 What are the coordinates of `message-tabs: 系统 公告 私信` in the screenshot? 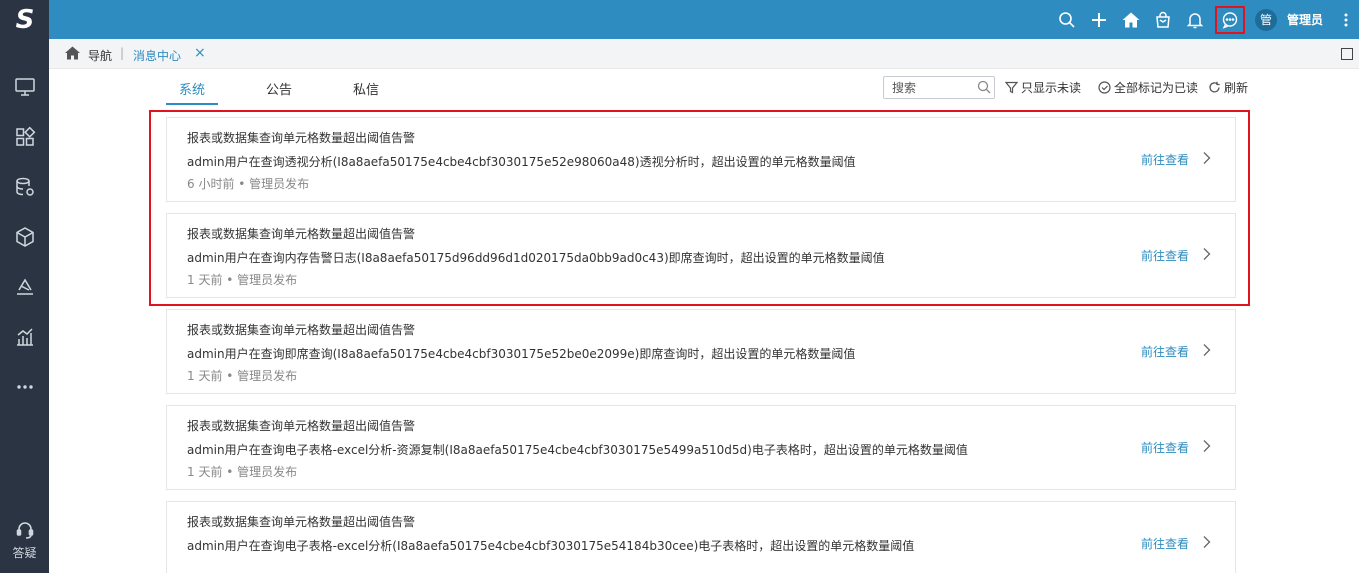 It's located at (296, 87).